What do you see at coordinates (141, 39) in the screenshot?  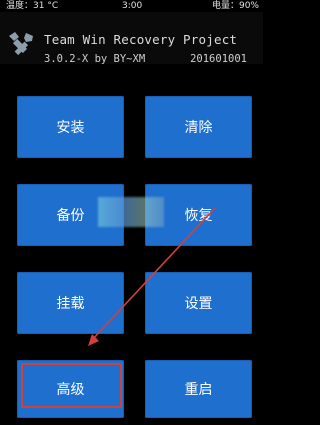 I see `app-title: Team Win Recovery Project` at bounding box center [141, 39].